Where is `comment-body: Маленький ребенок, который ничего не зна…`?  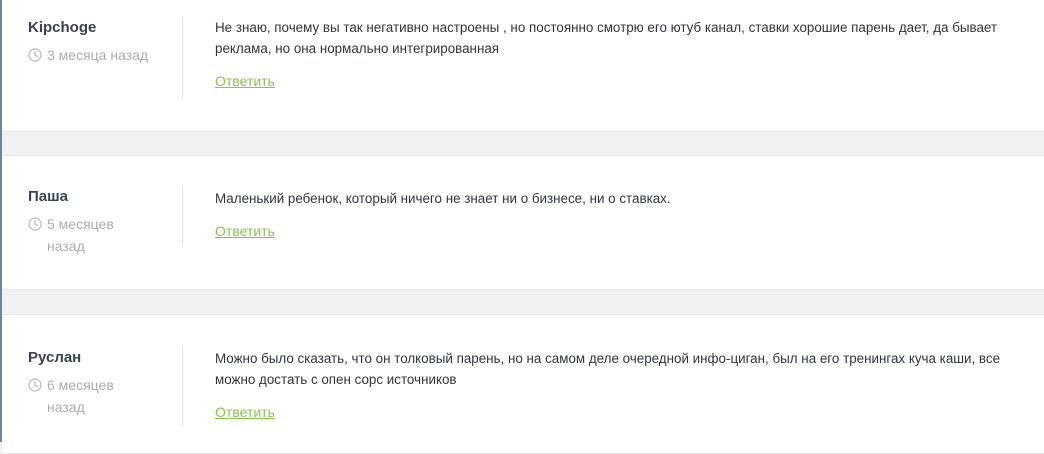
comment-body: Маленький ребенок, который ничего не зна… is located at coordinates (620, 198).